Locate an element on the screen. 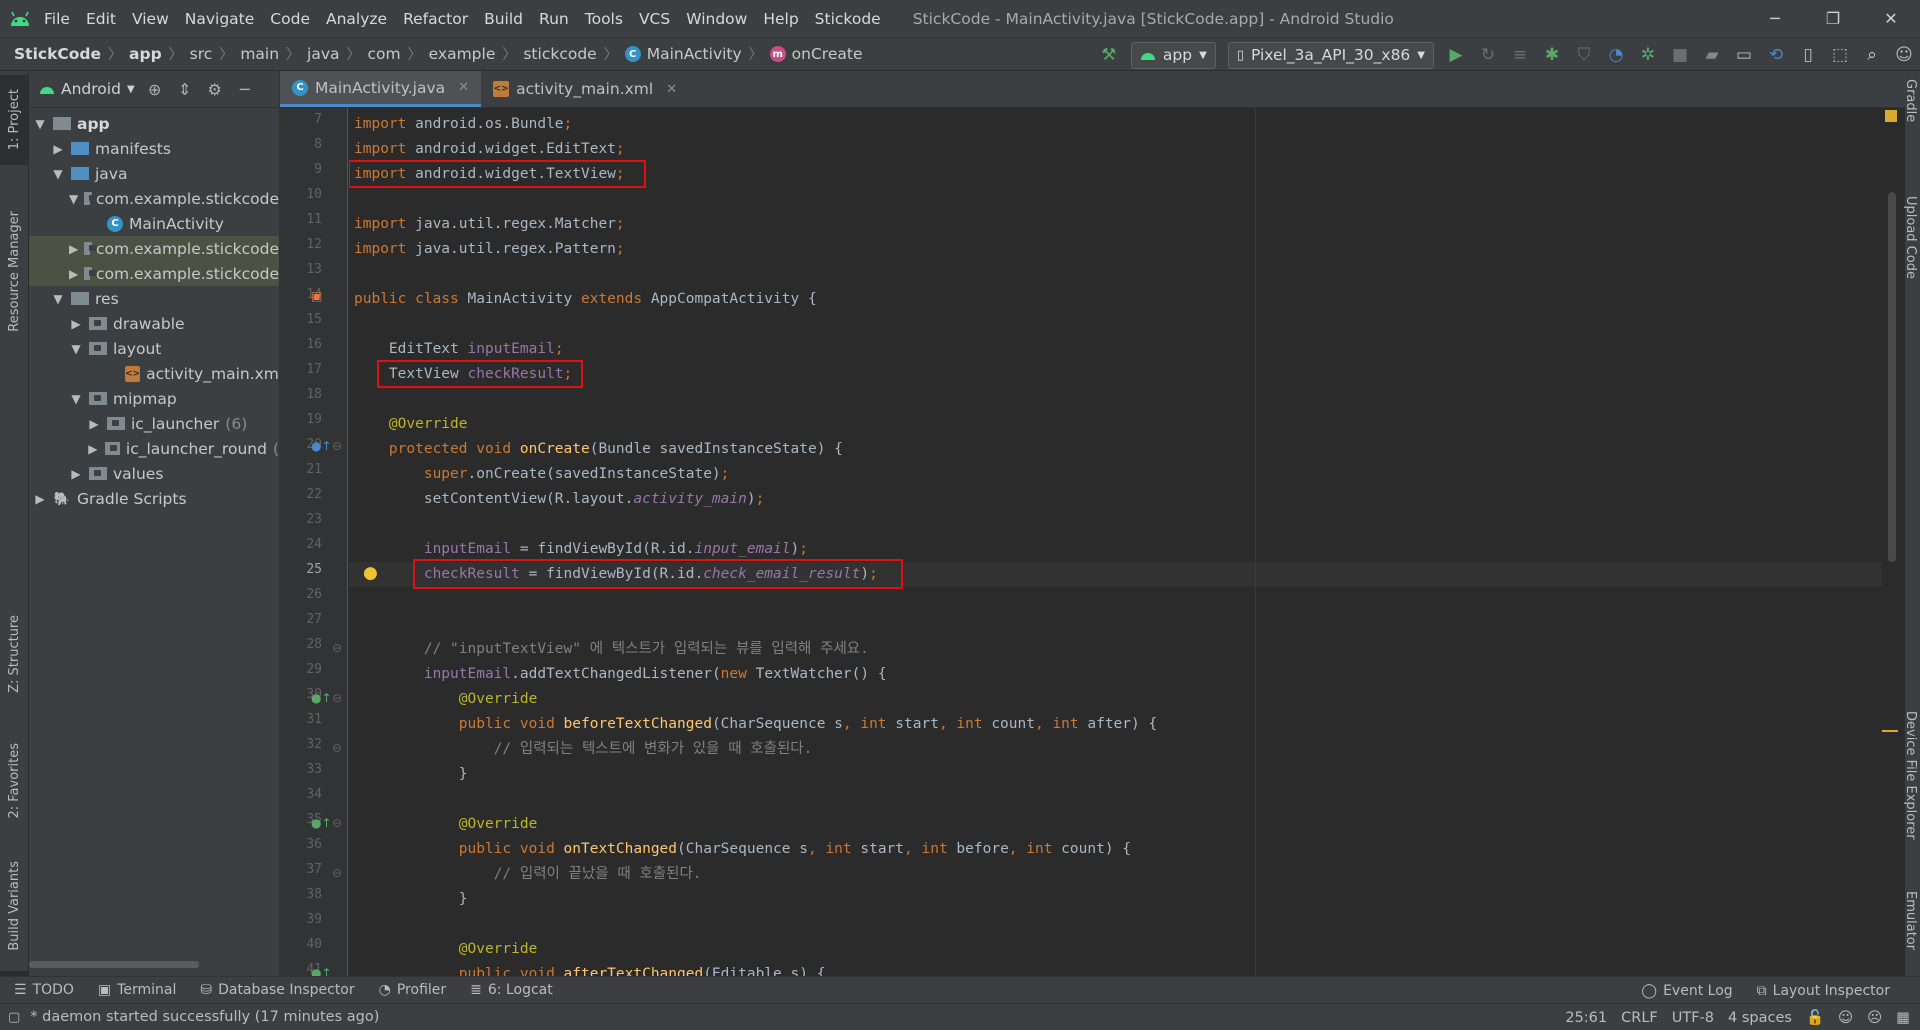  run-button: ▶ is located at coordinates (1456, 55).